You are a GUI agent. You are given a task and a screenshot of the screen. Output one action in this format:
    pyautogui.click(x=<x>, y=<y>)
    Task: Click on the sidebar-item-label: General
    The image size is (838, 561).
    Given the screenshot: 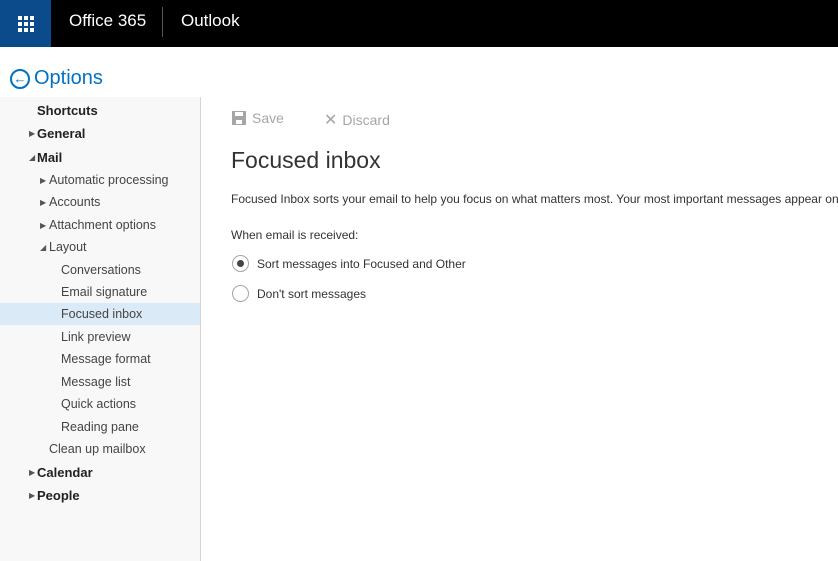 What is the action you would take?
    pyautogui.click(x=61, y=133)
    